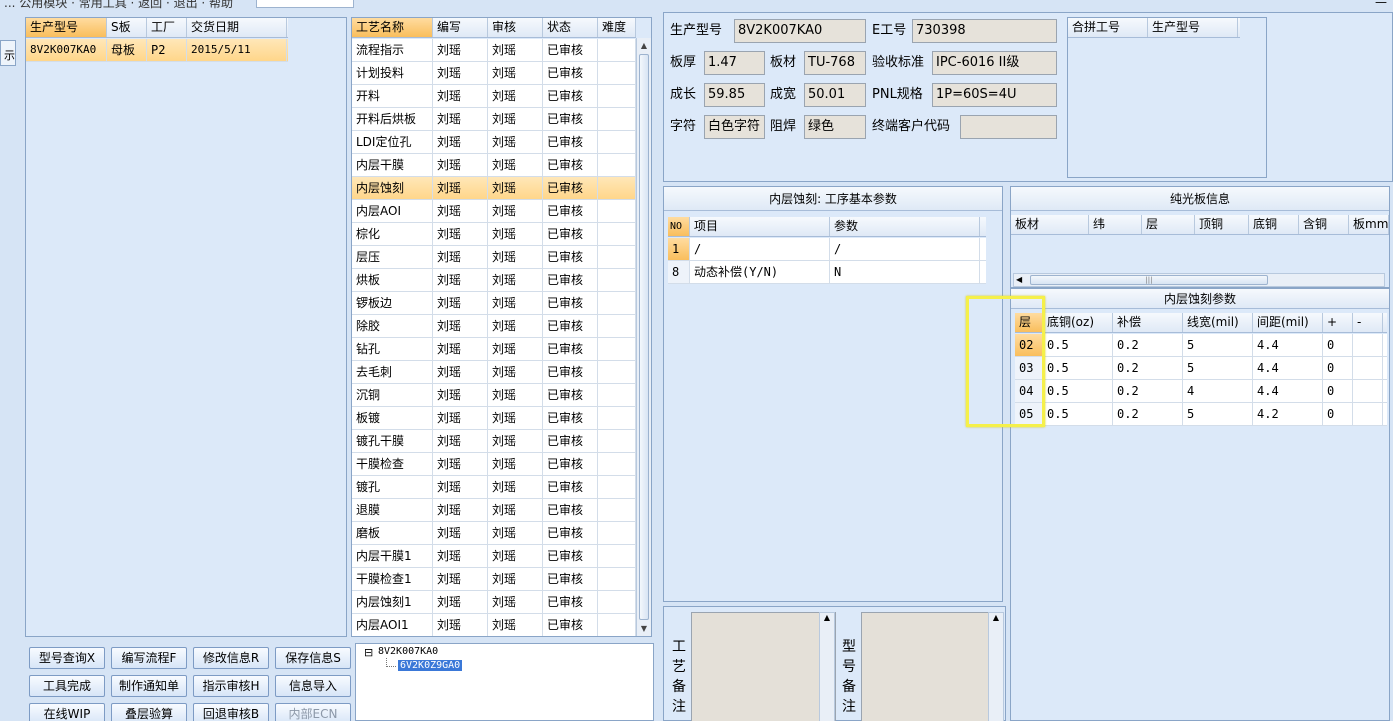 This screenshot has width=1393, height=721. What do you see at coordinates (827, 249) in the screenshot?
I see `table-row: 1 / /` at bounding box center [827, 249].